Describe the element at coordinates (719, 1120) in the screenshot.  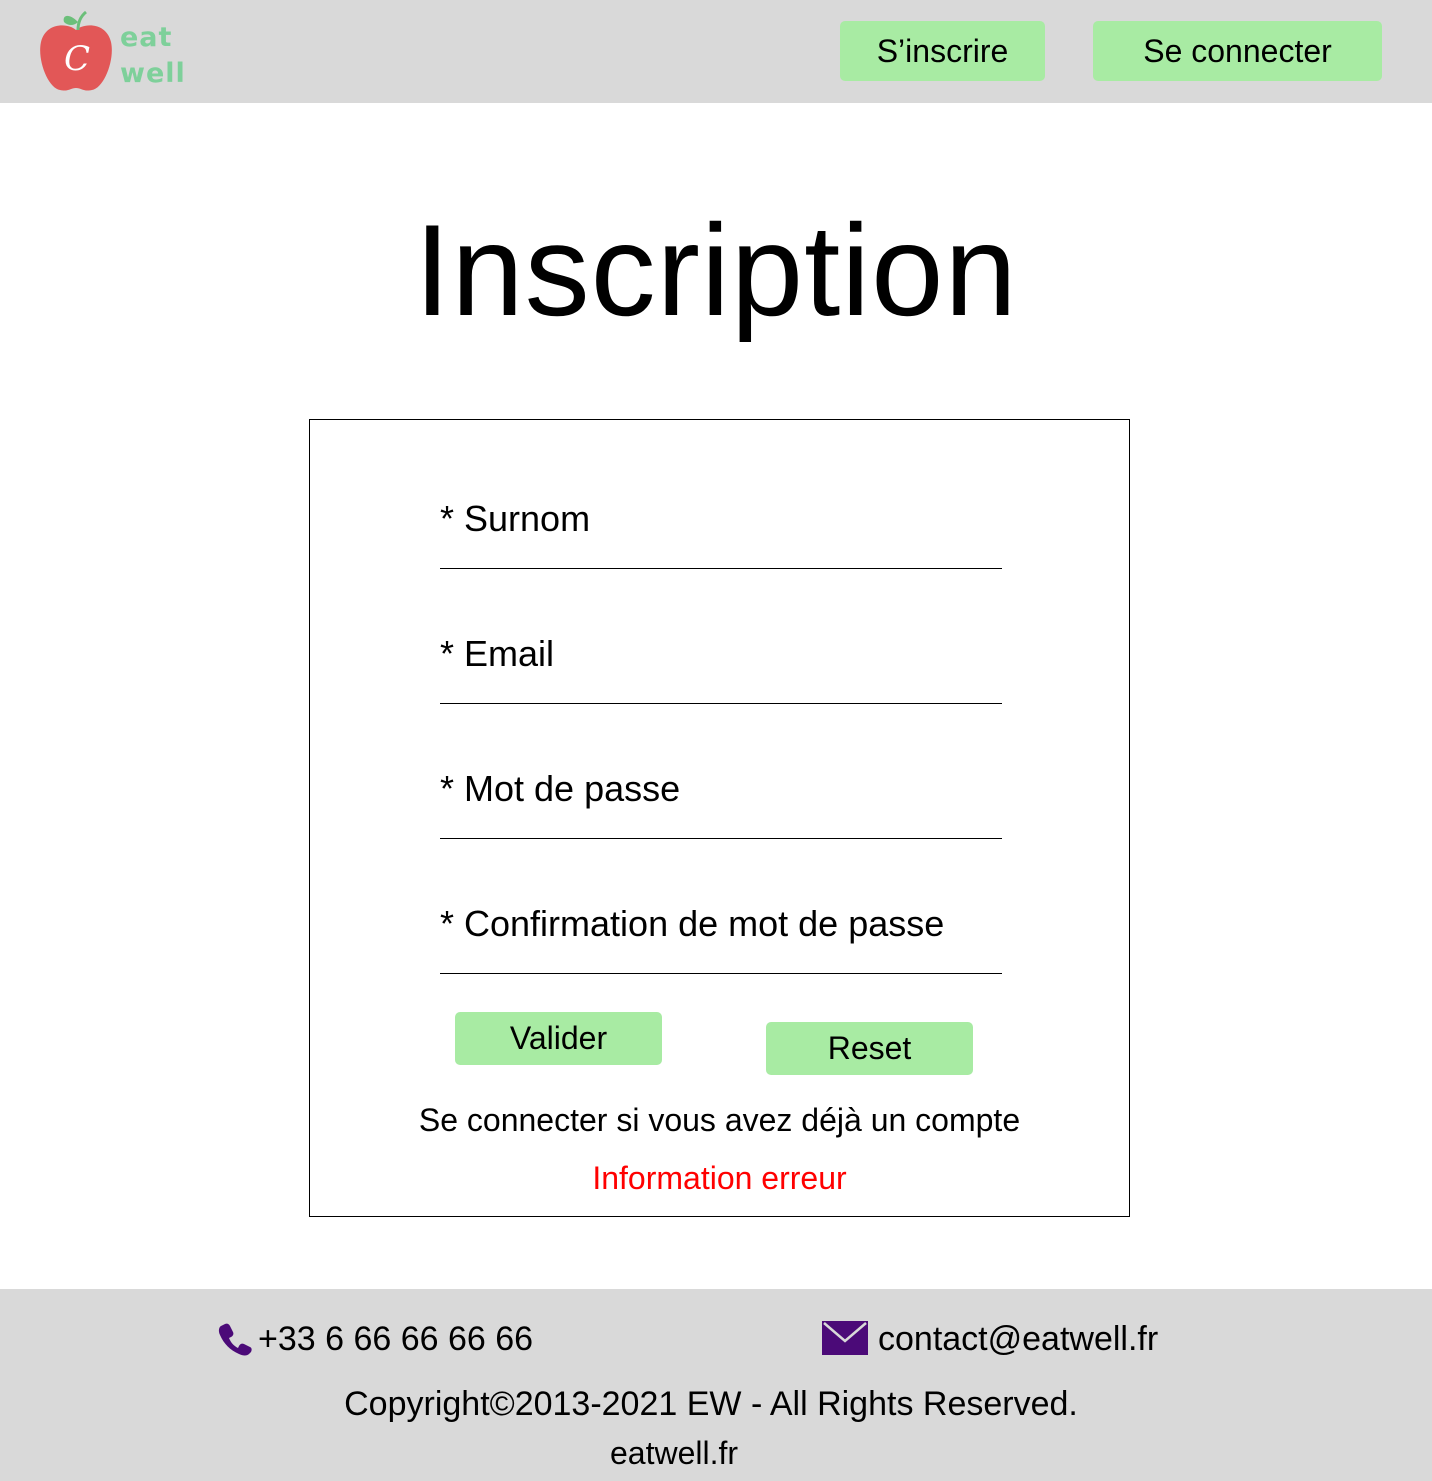
I see `login-link: Se connecter si vous avez déjà un compte` at that location.